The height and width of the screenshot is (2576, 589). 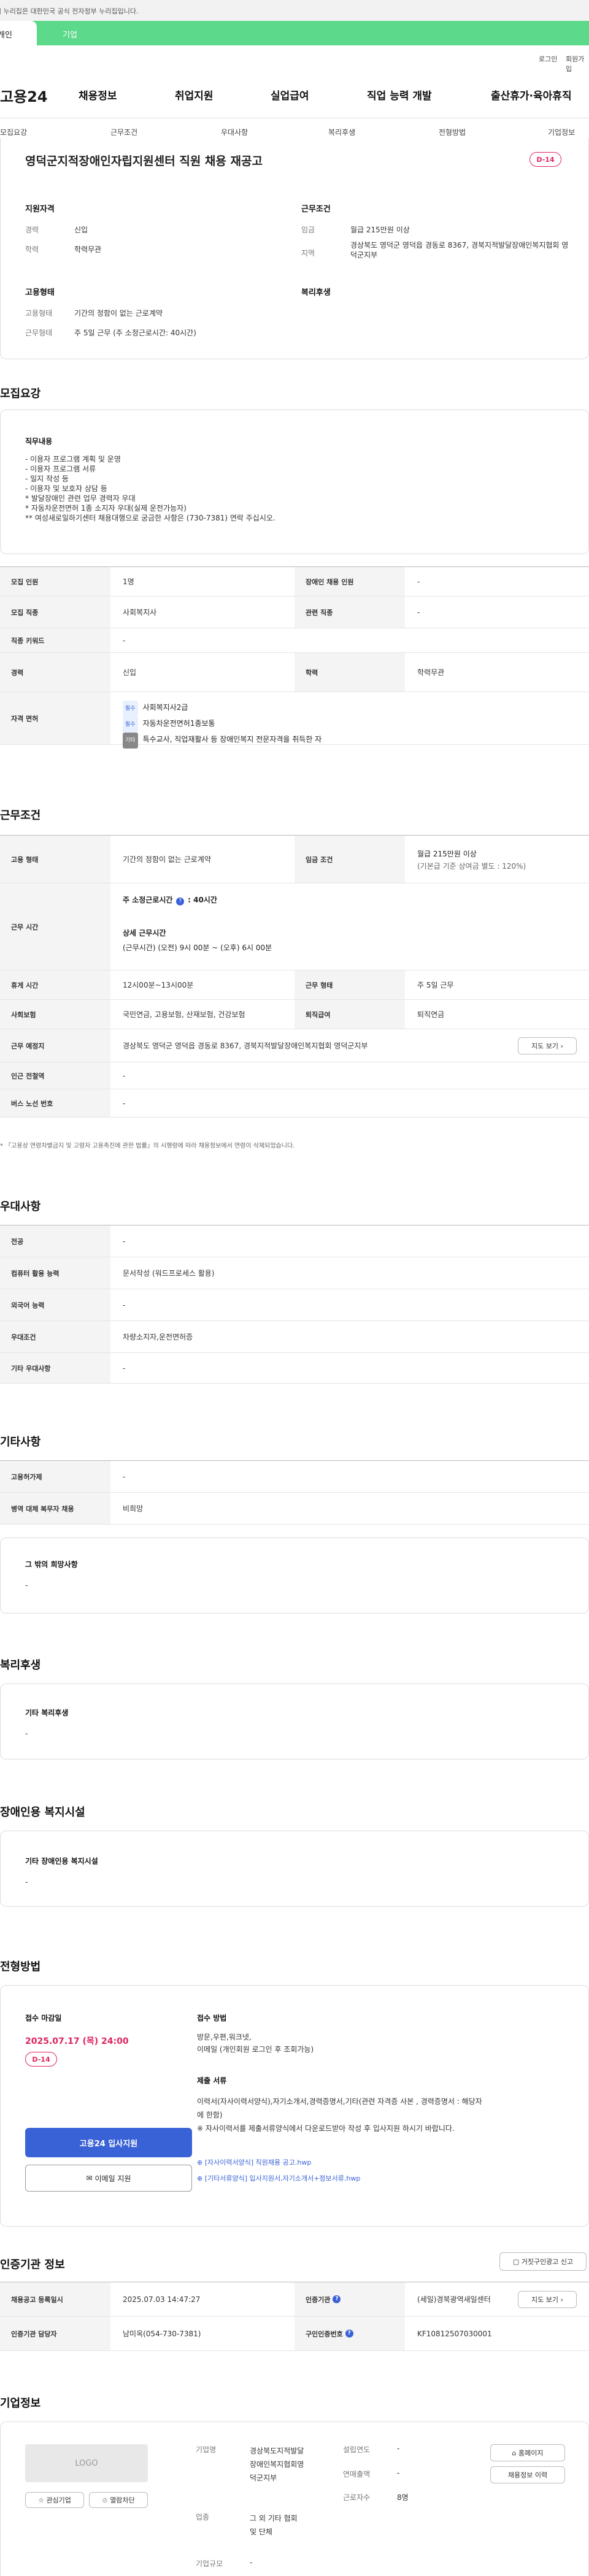 What do you see at coordinates (399, 94) in the screenshot?
I see `gnb-training: 직업 능력 개발` at bounding box center [399, 94].